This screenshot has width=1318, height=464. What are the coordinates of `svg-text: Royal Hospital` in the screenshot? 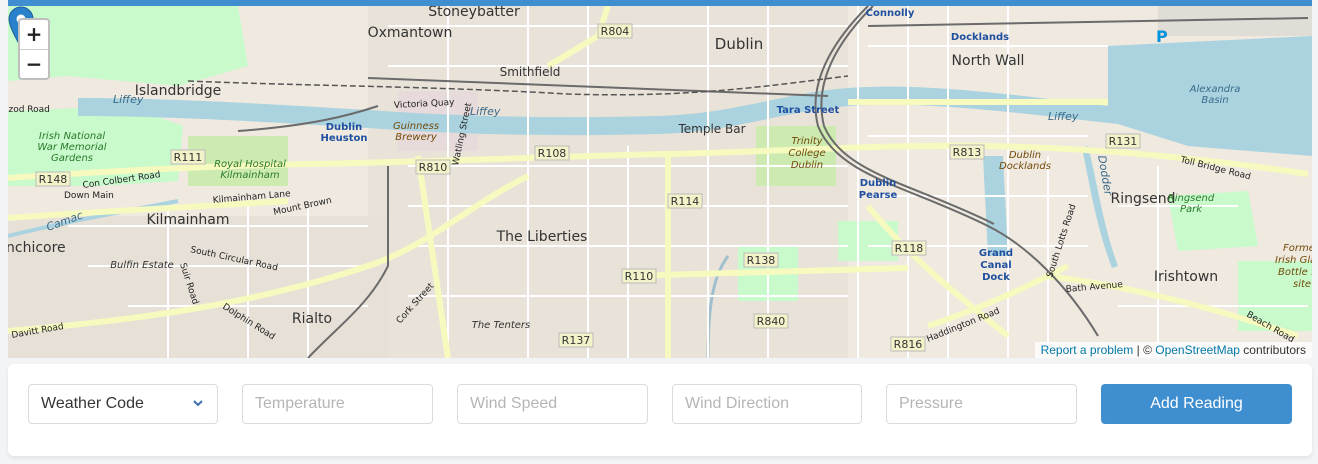 It's located at (250, 164).